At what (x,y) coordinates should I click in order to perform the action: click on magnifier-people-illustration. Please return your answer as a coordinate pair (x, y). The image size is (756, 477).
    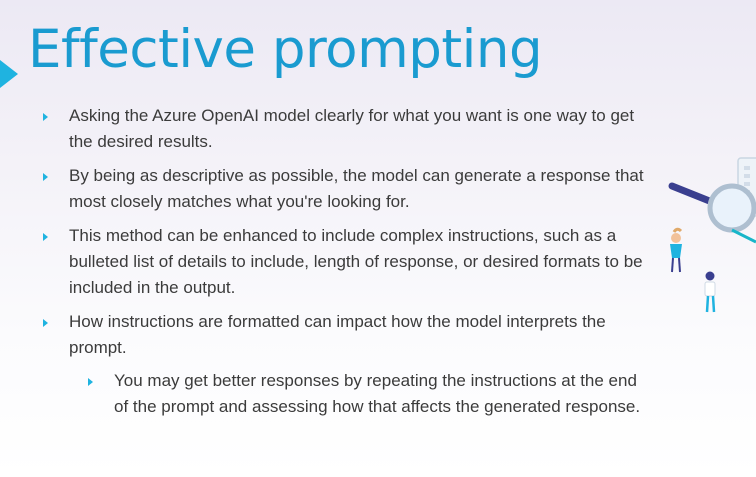
    Looking at the image, I should click on (708, 235).